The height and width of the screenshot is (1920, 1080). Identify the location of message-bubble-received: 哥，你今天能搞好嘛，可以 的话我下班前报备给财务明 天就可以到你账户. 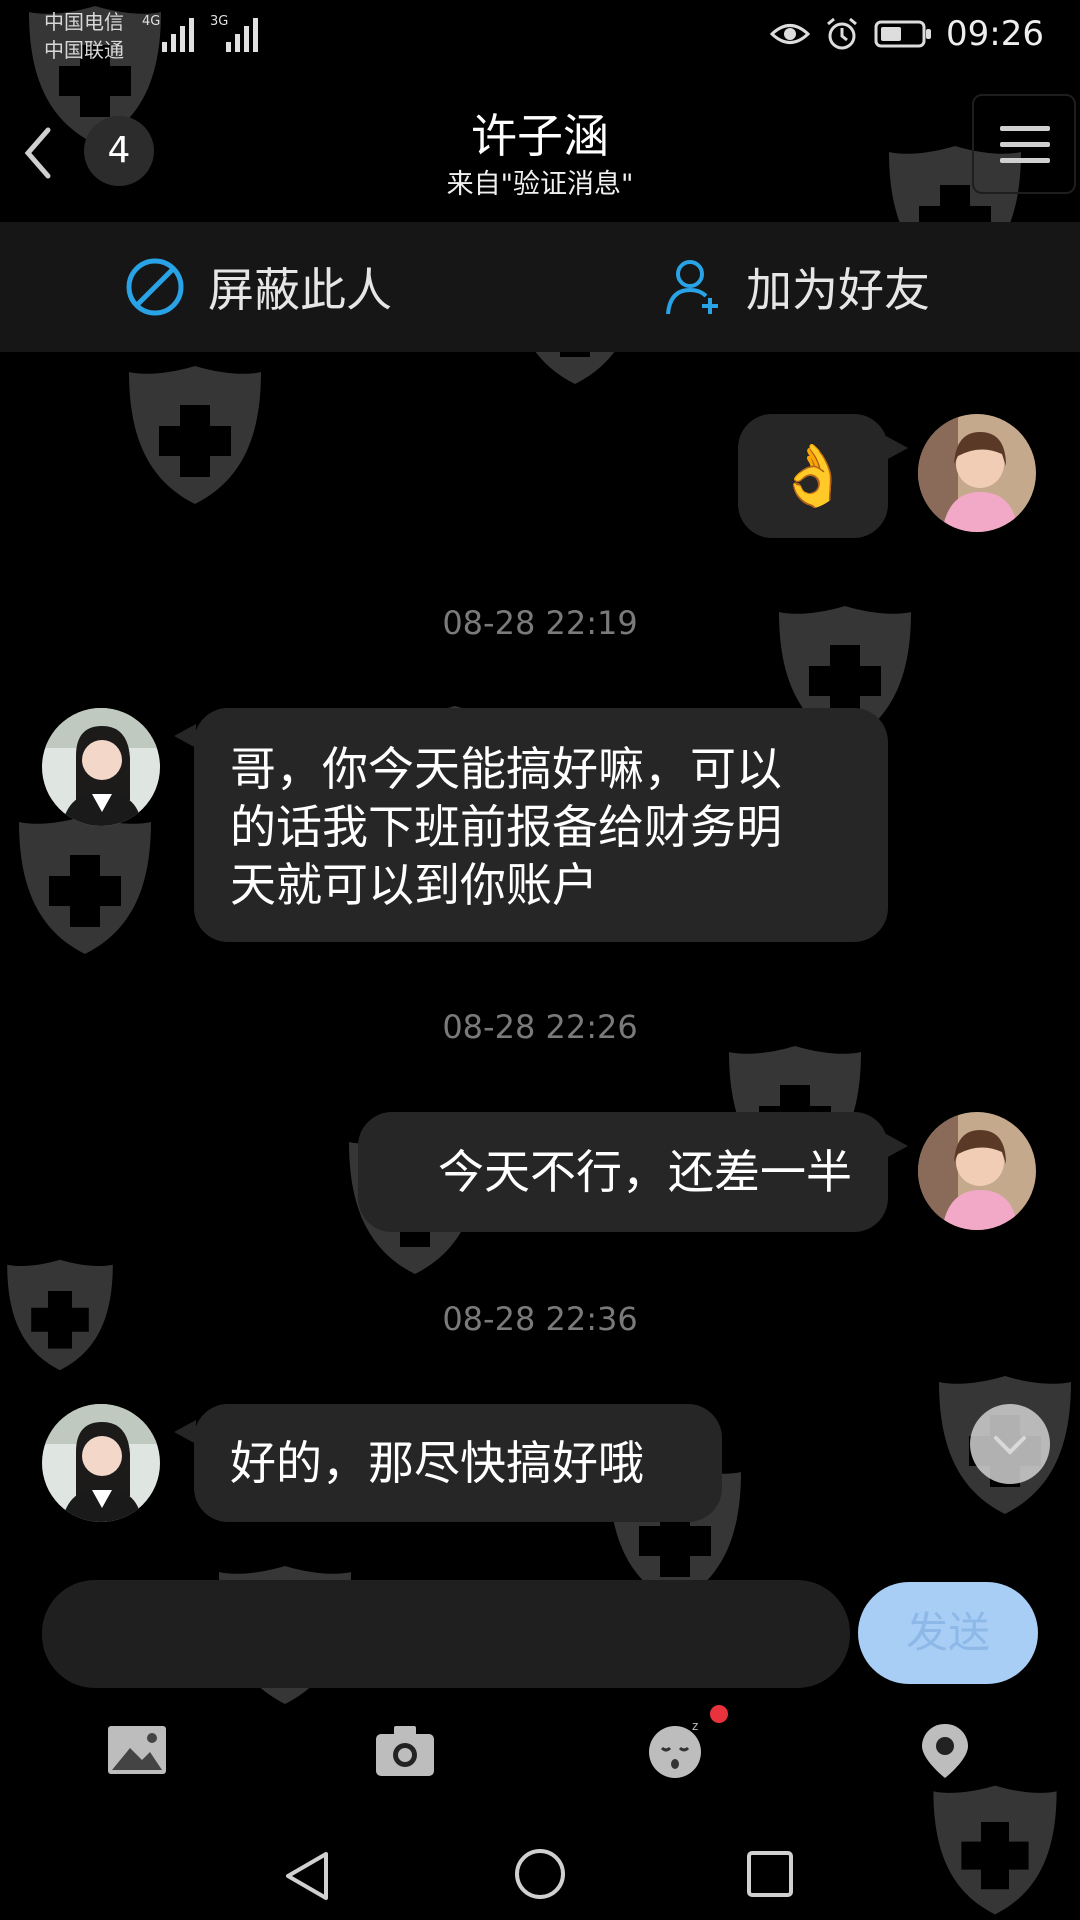
(541, 825).